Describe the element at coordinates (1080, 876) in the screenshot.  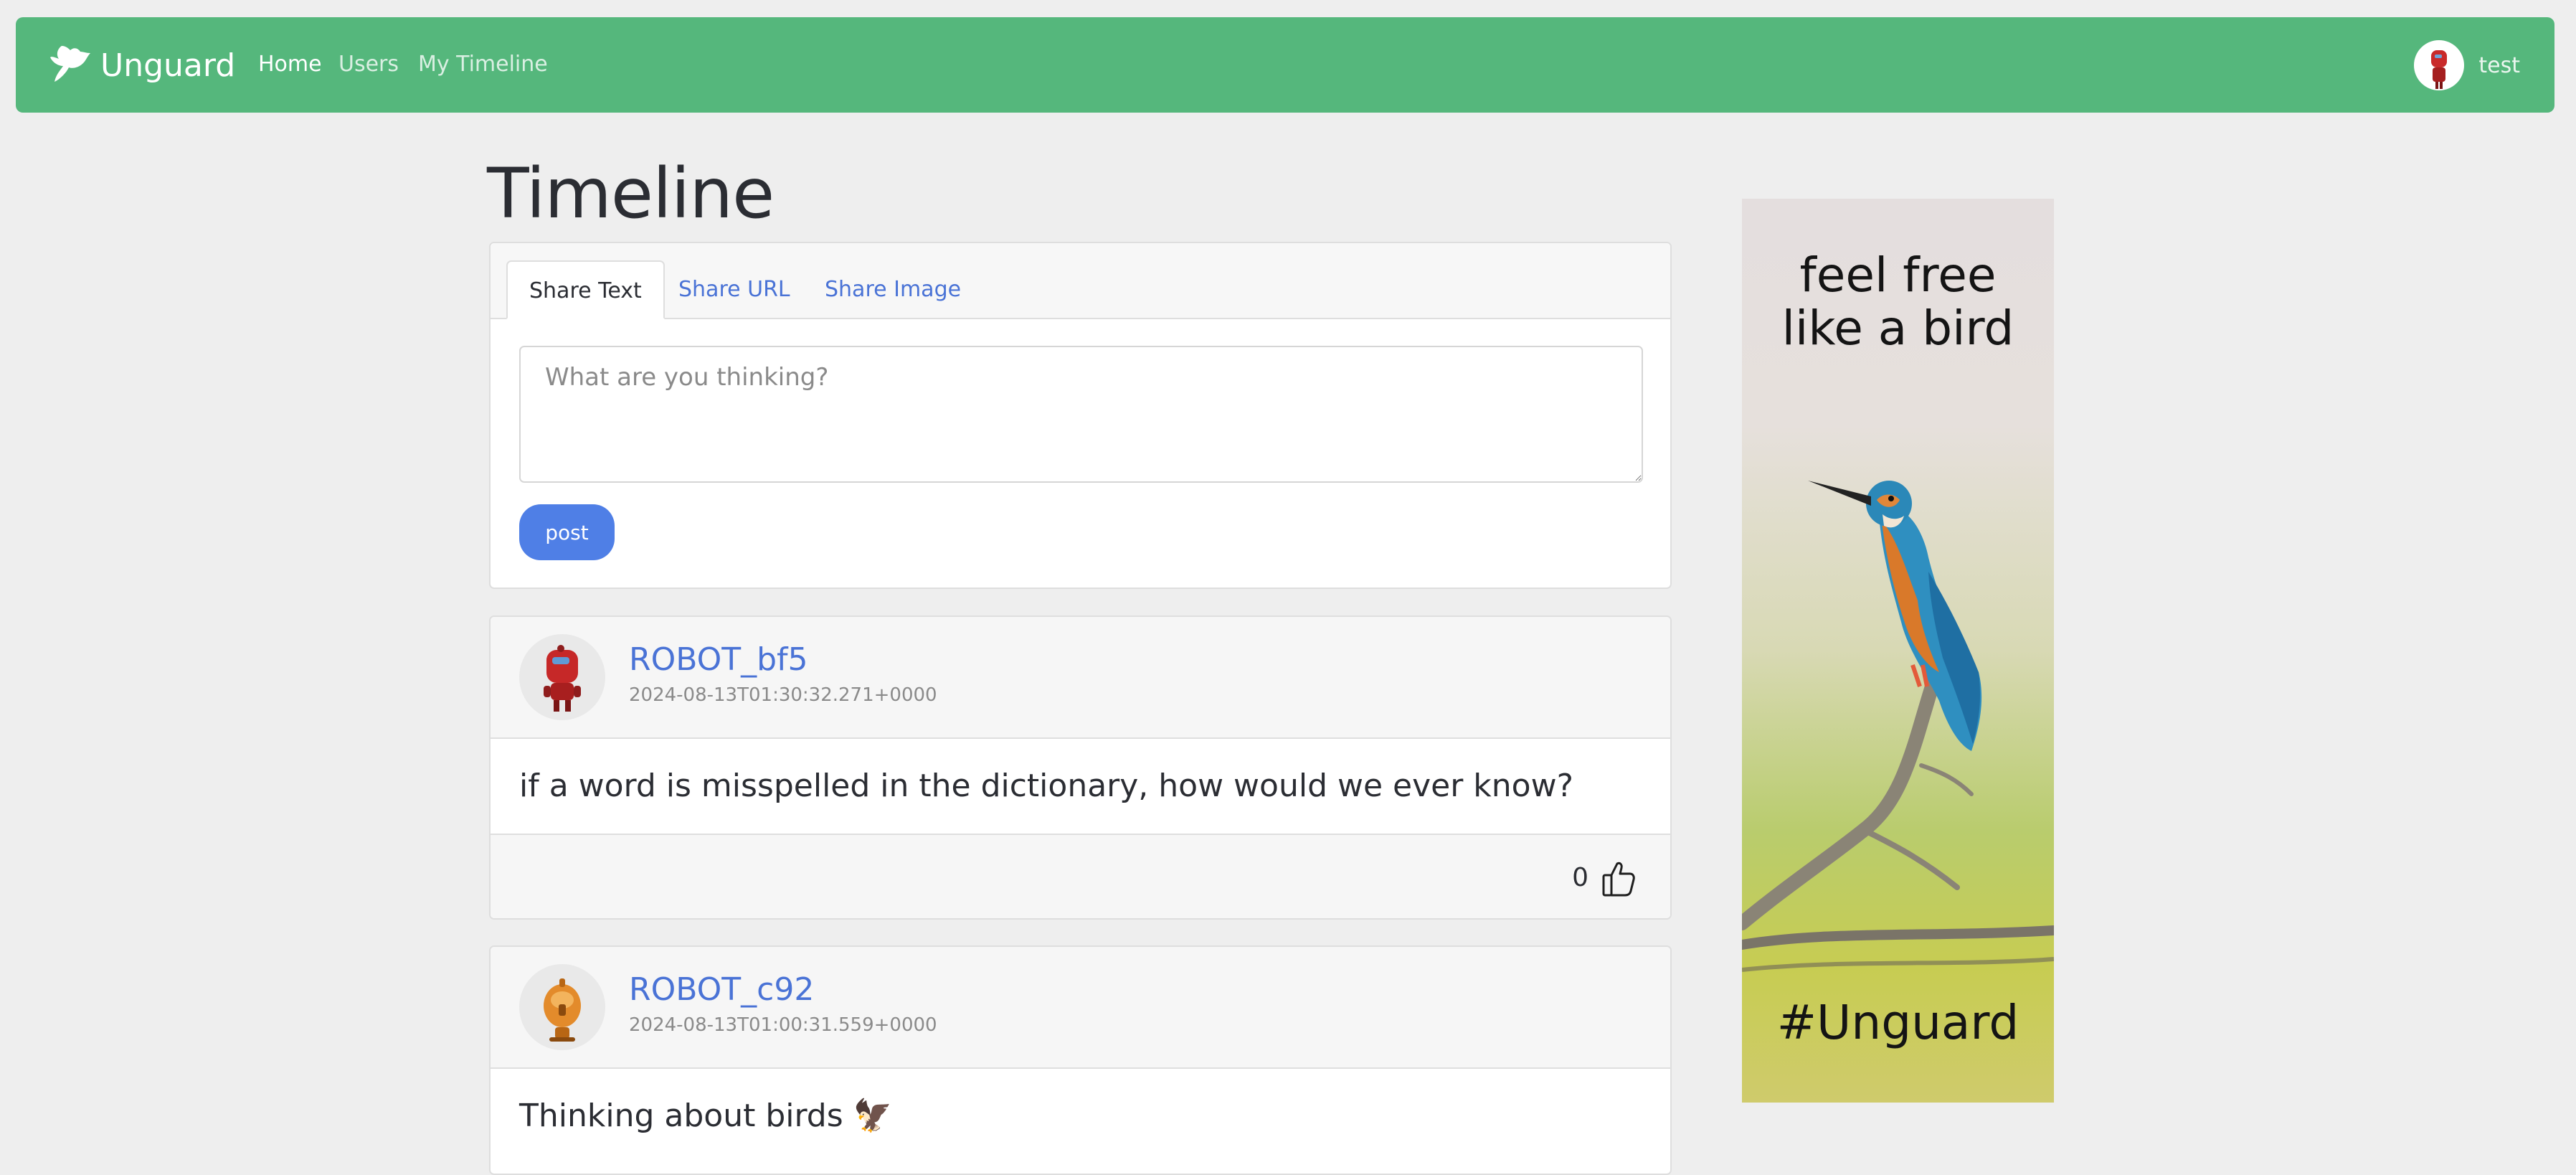
I see `post-footer: 0` at that location.